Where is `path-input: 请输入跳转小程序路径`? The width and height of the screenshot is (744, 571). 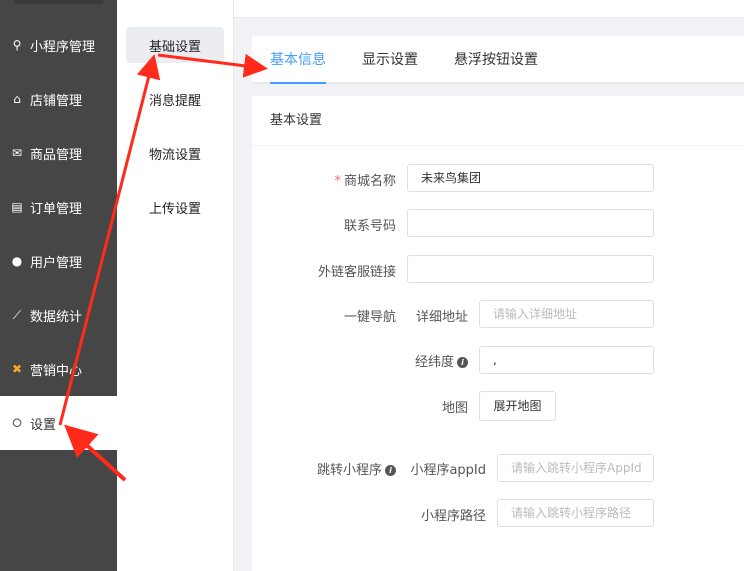 path-input: 请输入跳转小程序路径 is located at coordinates (575, 513).